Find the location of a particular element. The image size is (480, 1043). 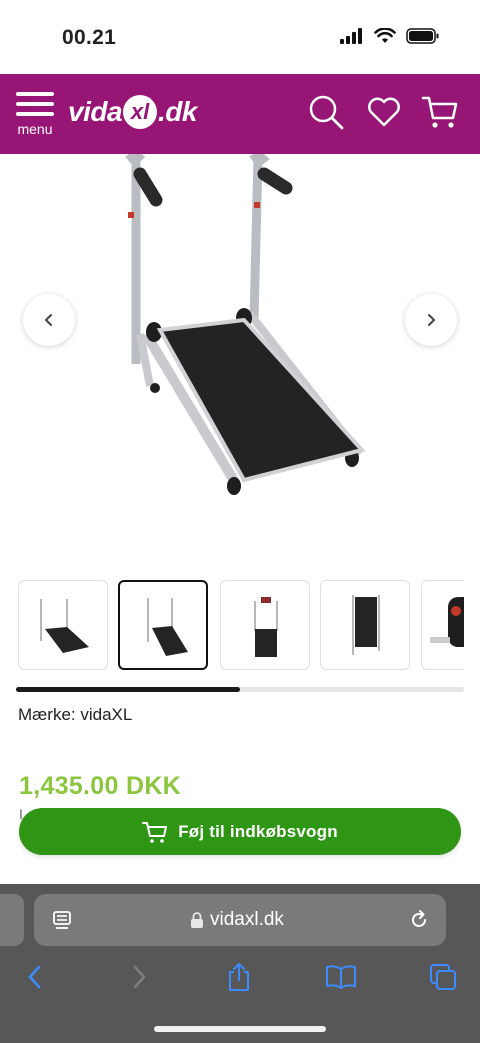

logo-suffix: .dk is located at coordinates (177, 111).